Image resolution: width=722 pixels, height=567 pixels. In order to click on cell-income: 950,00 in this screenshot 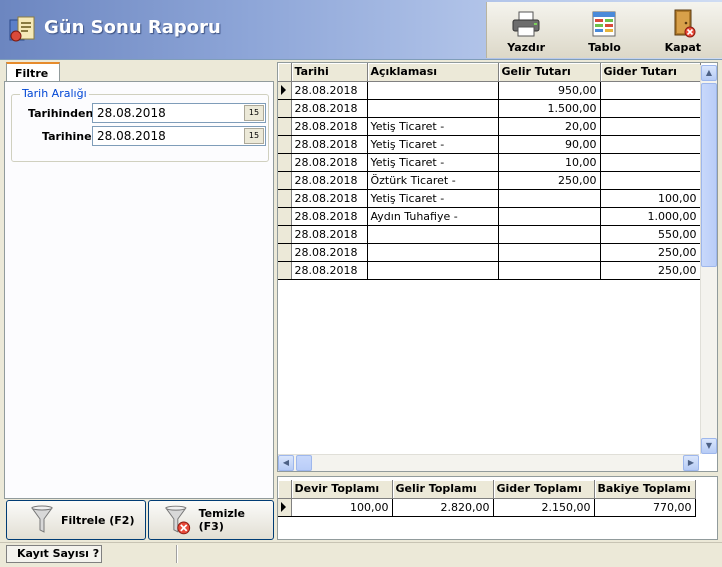, I will do `click(549, 90)`.